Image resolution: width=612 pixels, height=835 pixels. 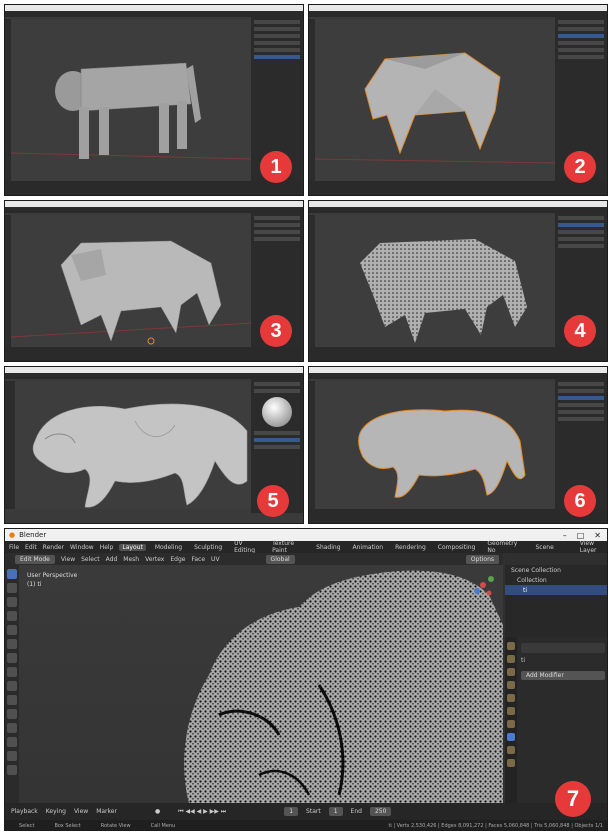 What do you see at coordinates (563, 648) in the screenshot?
I see `properties-search-input` at bounding box center [563, 648].